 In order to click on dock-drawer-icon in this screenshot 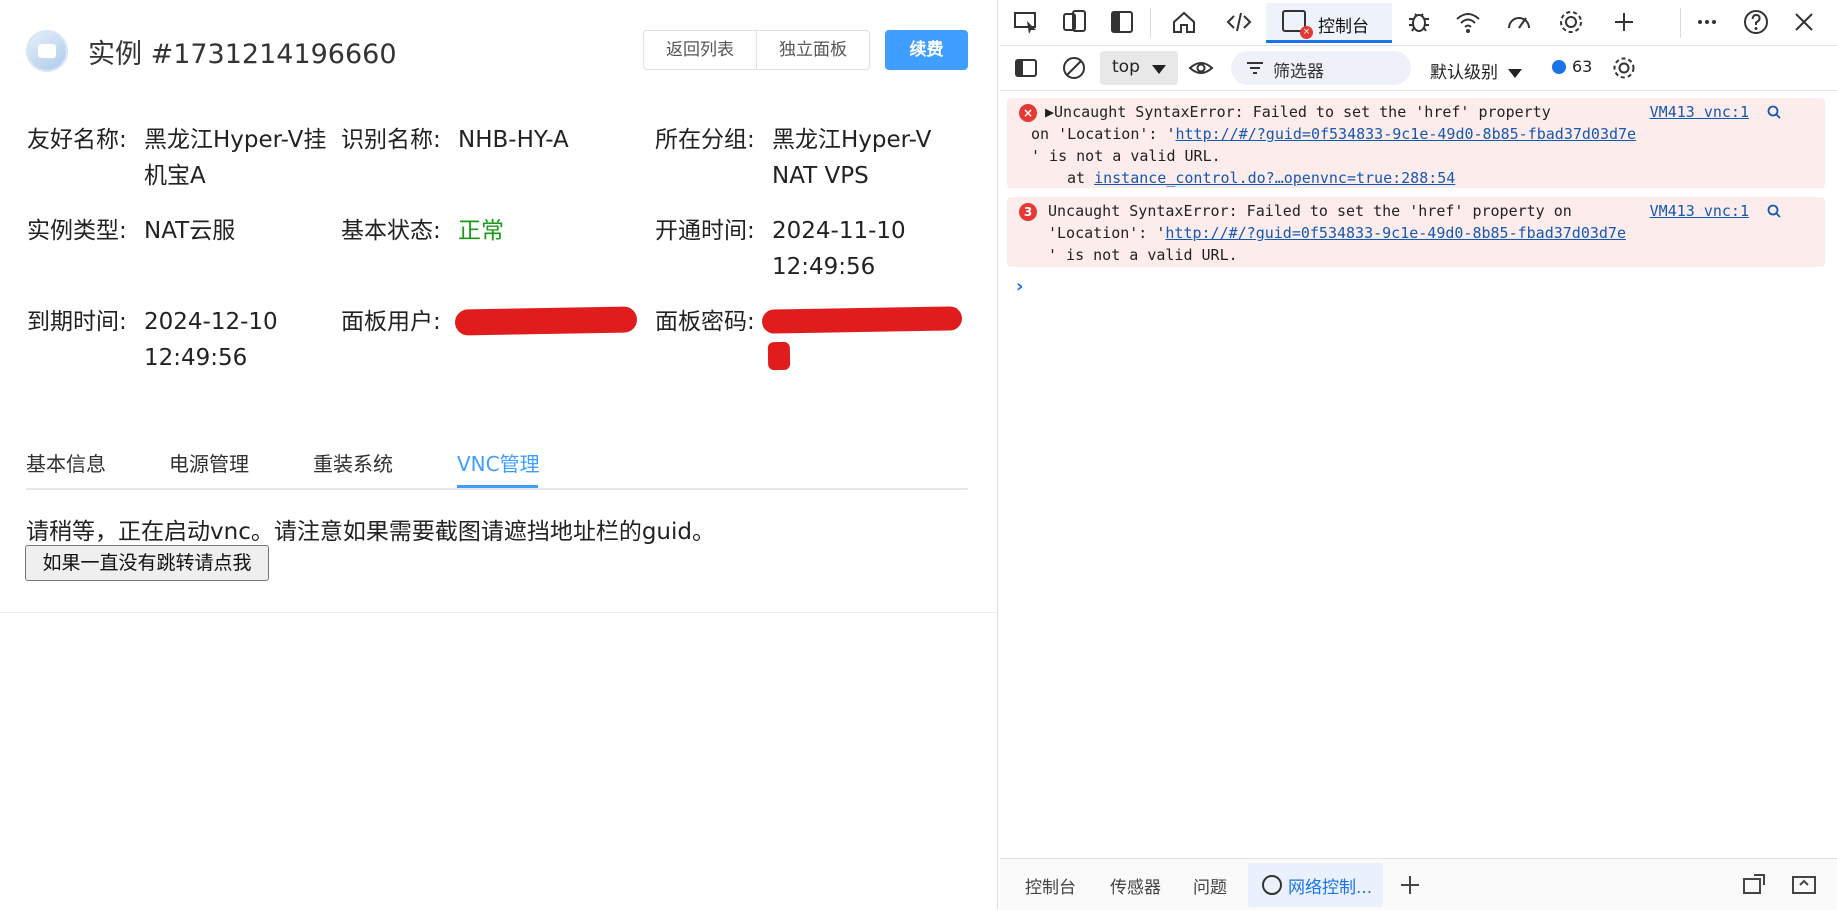, I will do `click(1755, 885)`.